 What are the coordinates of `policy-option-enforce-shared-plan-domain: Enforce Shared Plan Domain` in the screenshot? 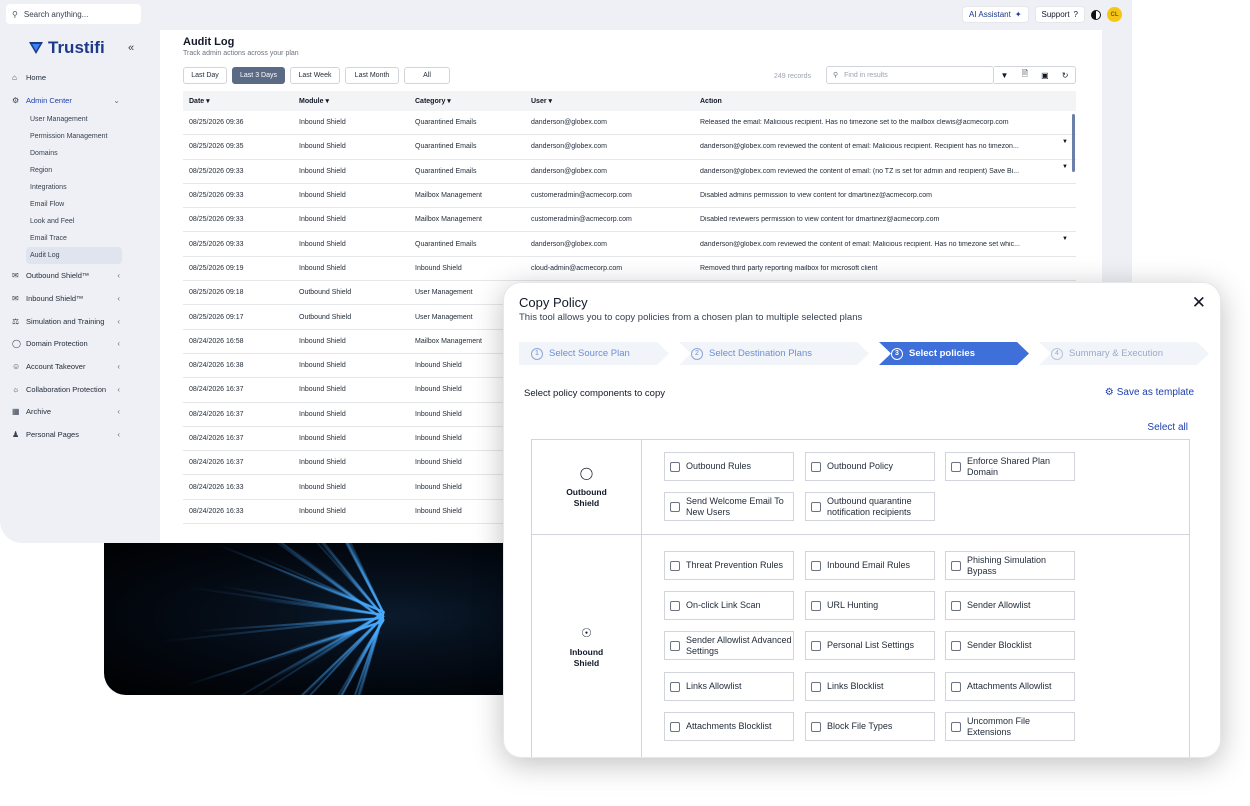 It's located at (1010, 466).